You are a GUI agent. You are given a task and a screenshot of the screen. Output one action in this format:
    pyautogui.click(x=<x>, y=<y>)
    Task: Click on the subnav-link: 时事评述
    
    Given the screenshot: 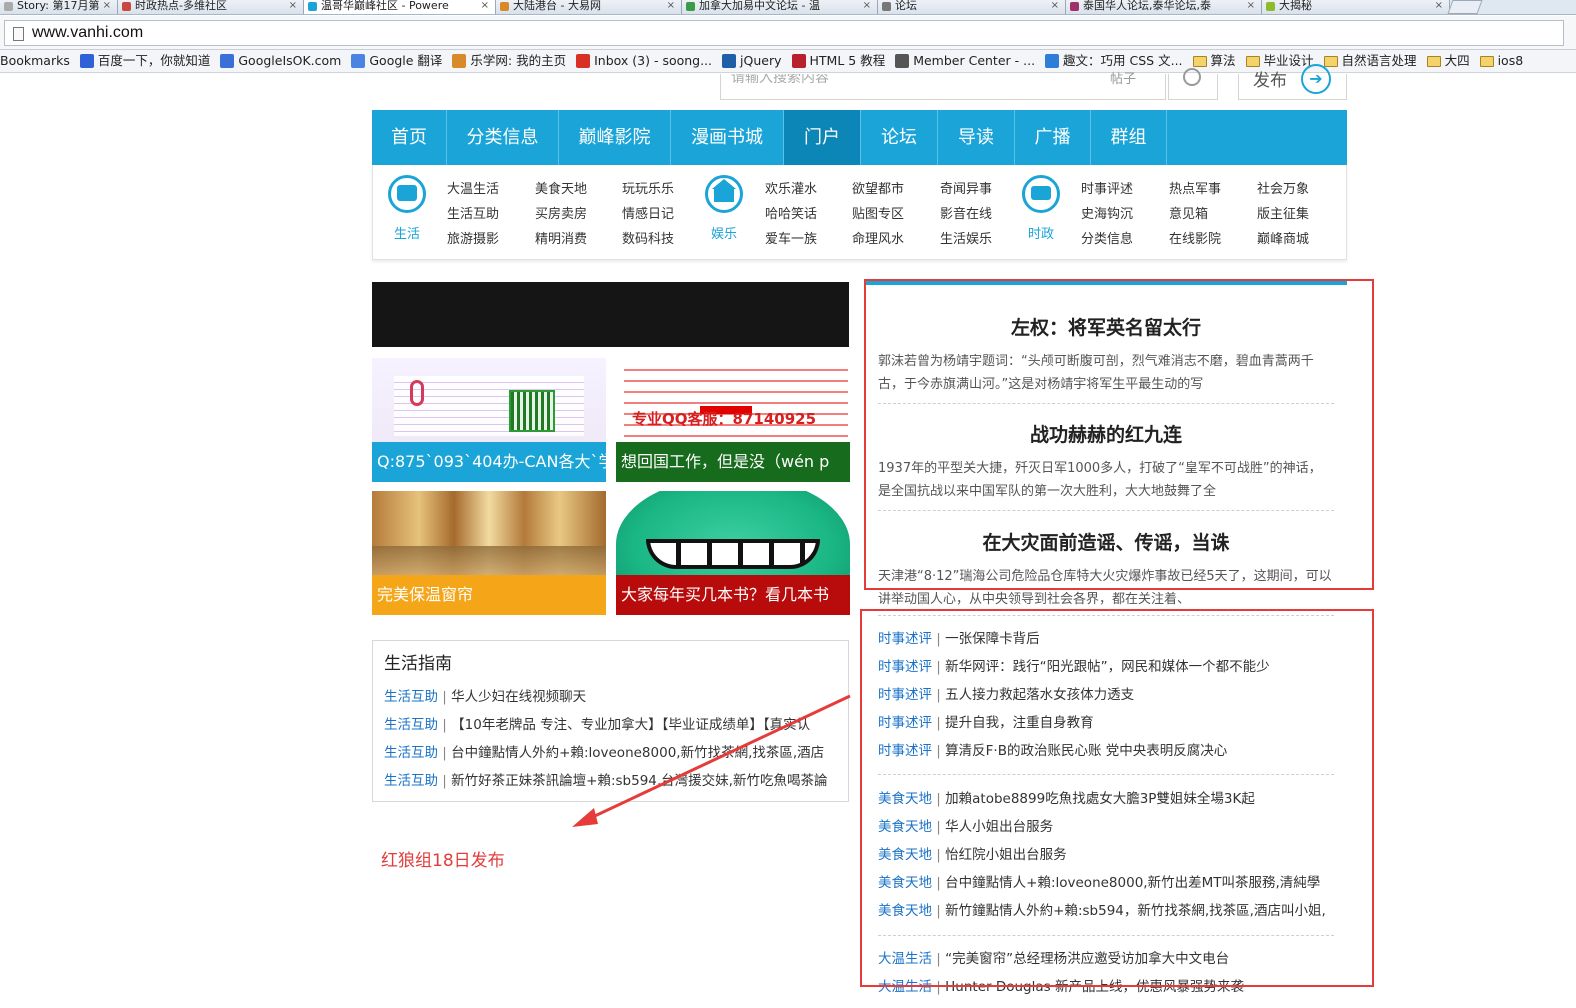 What is the action you would take?
    pyautogui.click(x=1107, y=189)
    